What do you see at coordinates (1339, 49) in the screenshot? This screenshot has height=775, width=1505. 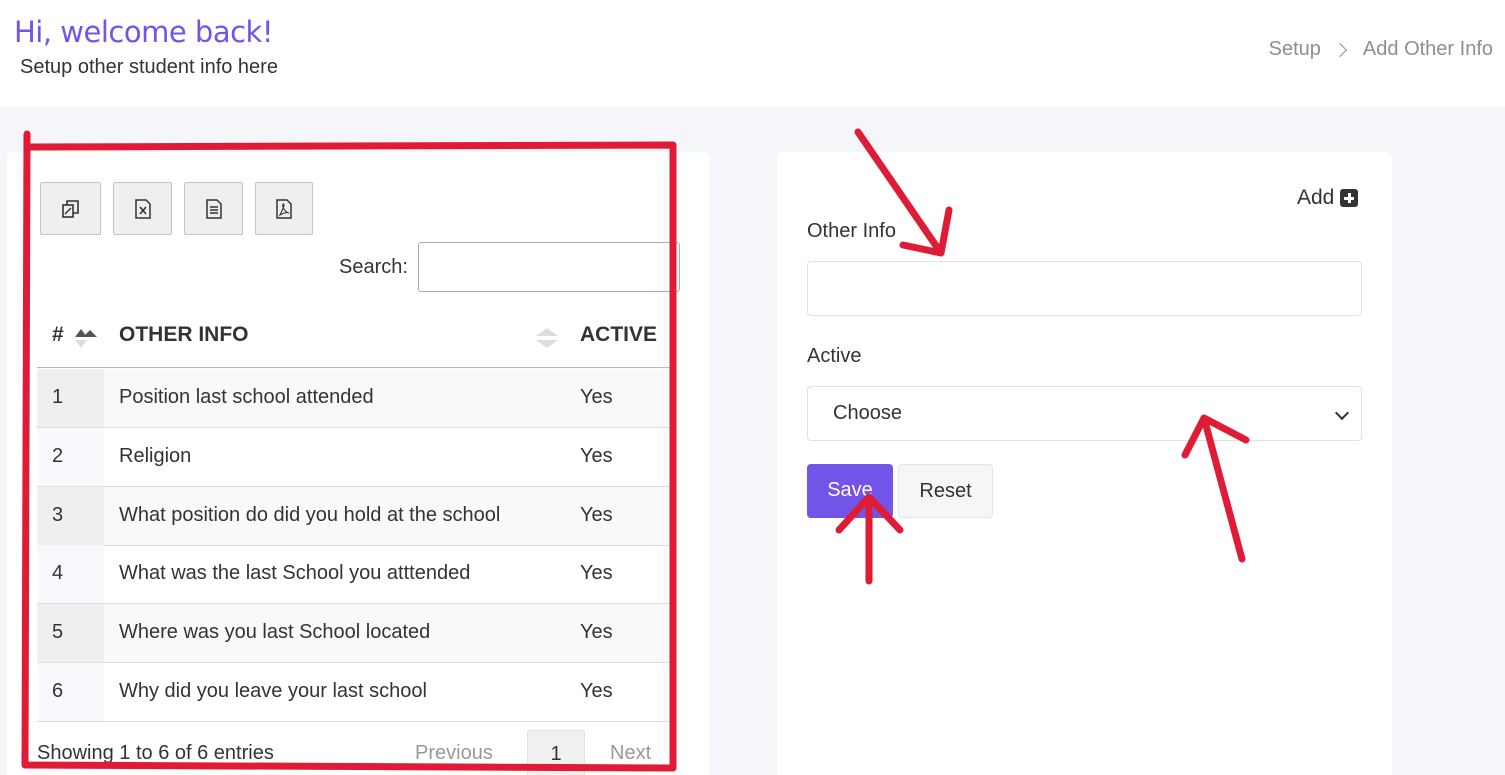 I see `chevron-right-icon` at bounding box center [1339, 49].